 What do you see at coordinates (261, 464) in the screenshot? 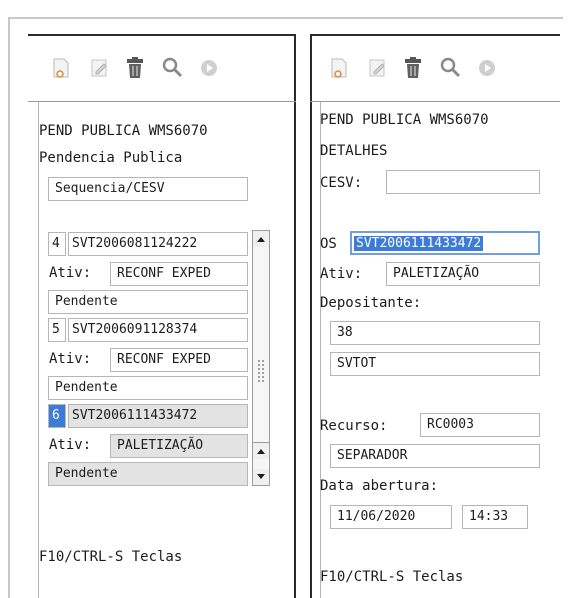
I see `row-scrollbar` at bounding box center [261, 464].